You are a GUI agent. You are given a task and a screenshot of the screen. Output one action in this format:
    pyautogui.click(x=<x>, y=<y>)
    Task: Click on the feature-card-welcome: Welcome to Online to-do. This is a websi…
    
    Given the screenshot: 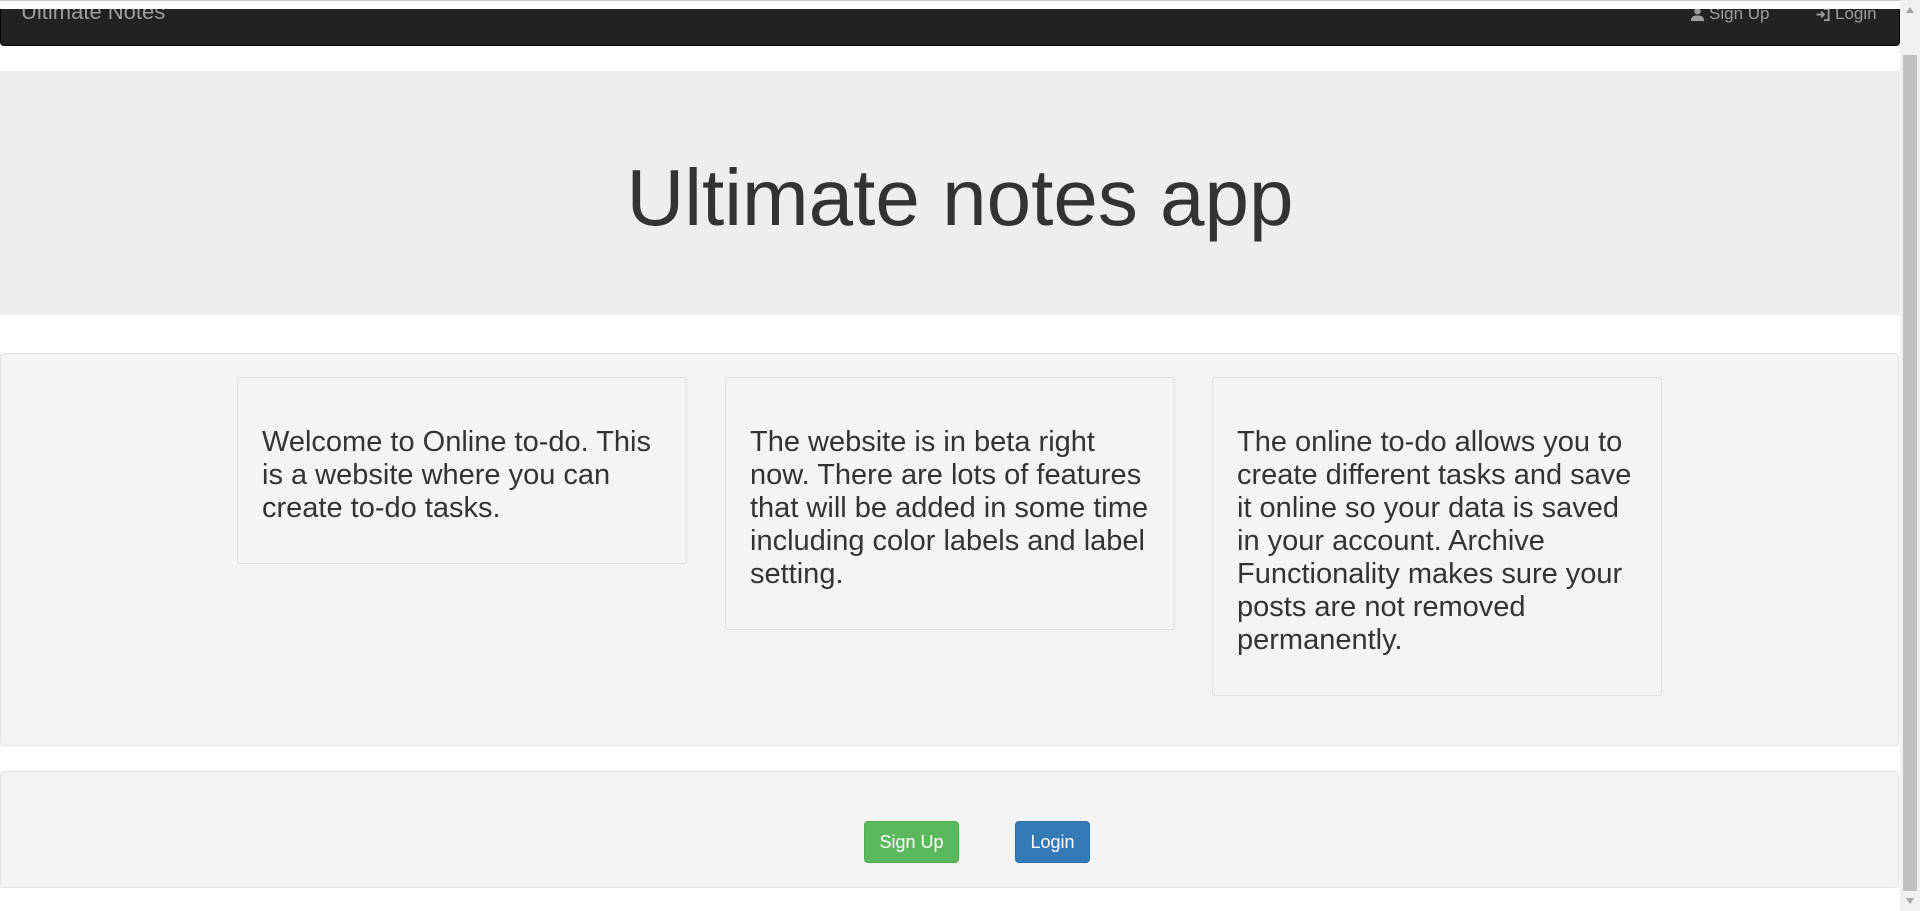 What is the action you would take?
    pyautogui.click(x=462, y=470)
    